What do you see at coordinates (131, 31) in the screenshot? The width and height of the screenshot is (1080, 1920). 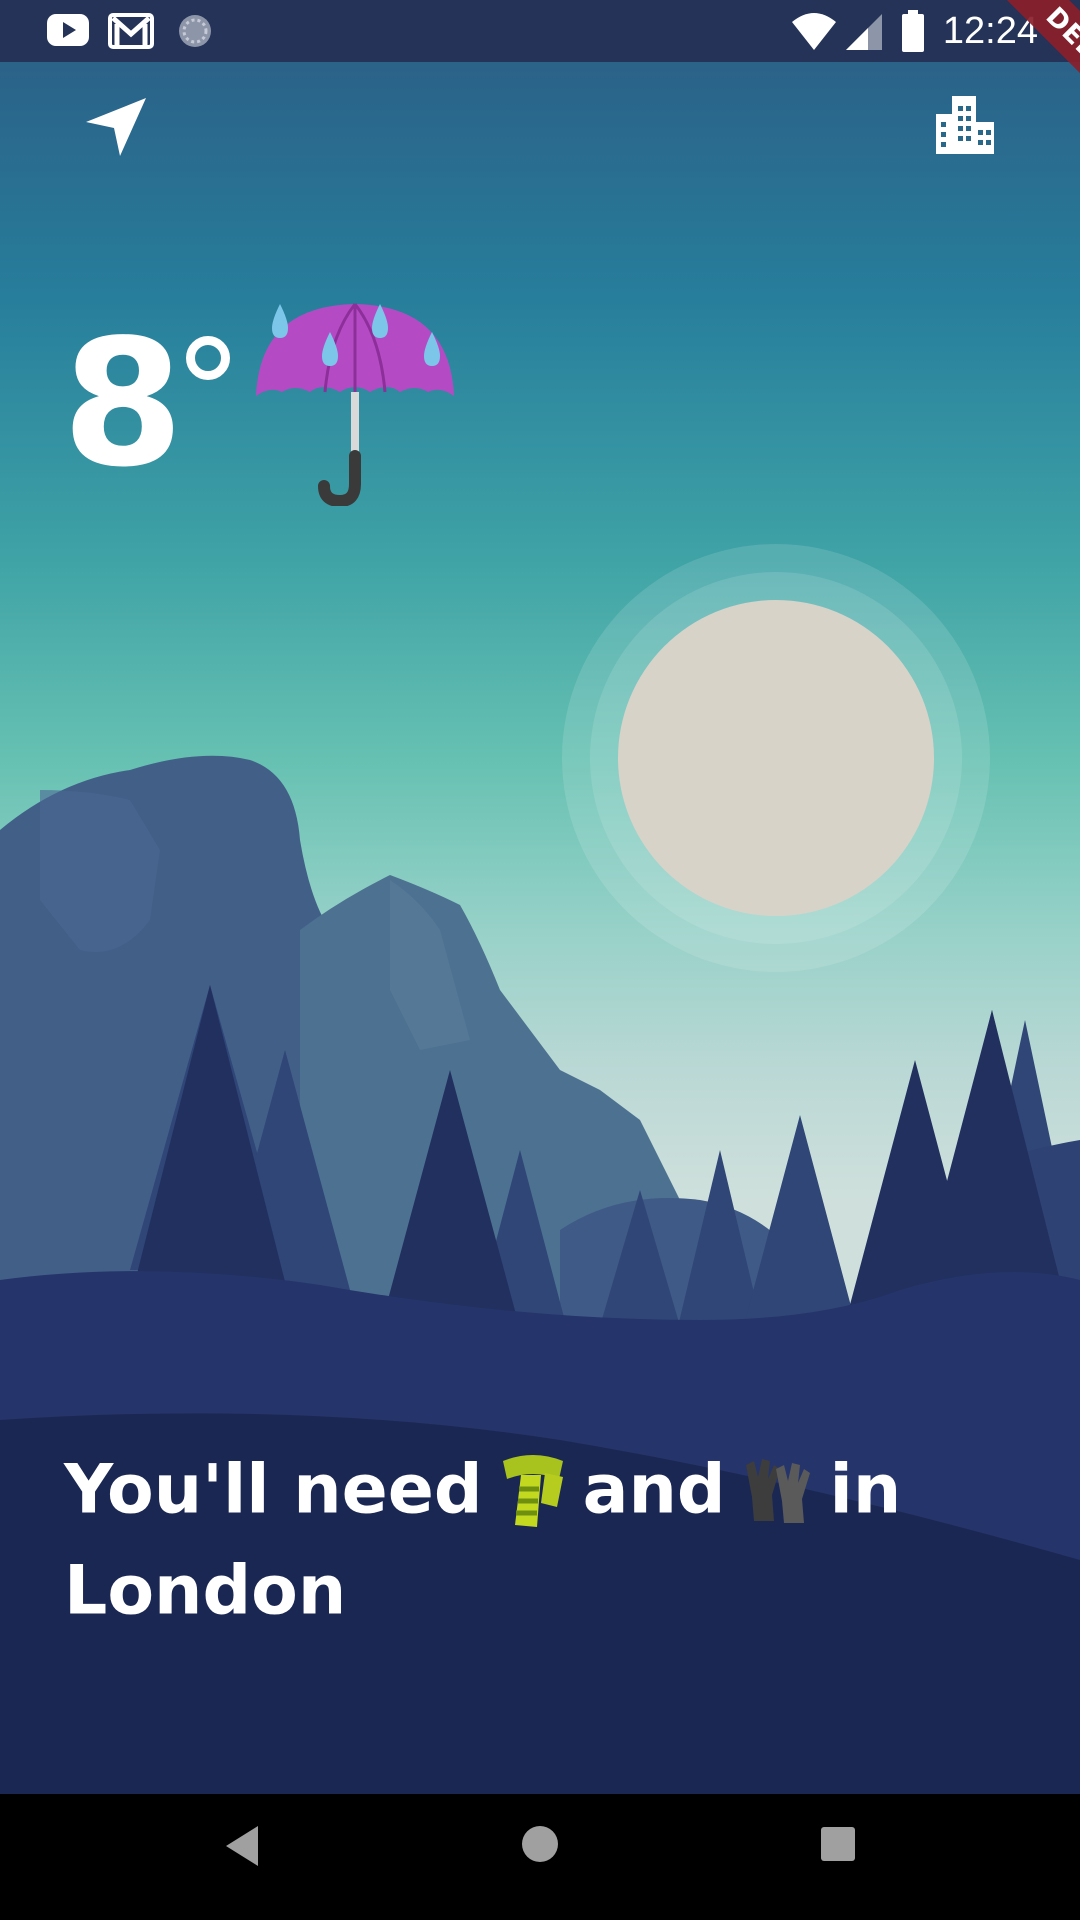 I see `gmail-icon` at bounding box center [131, 31].